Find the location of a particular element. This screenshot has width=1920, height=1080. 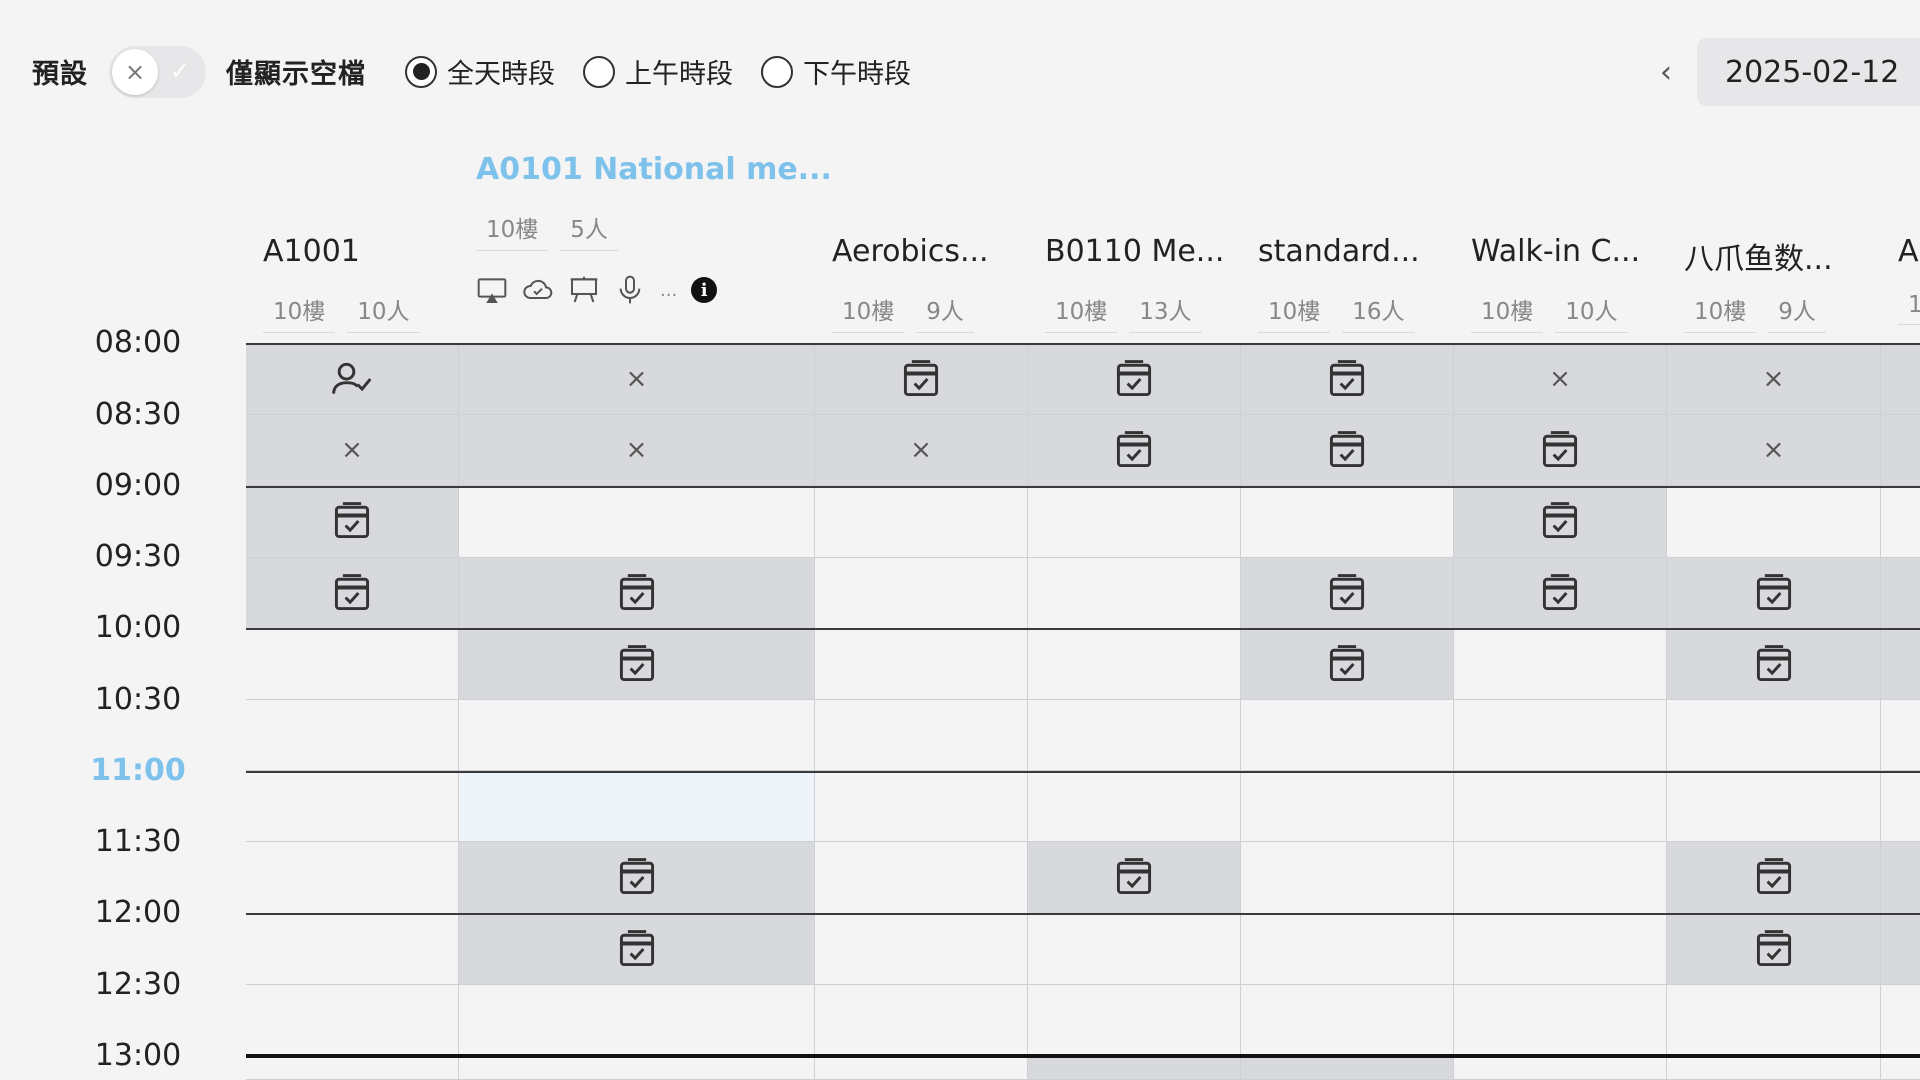

date-picker: 2025-02-12 is located at coordinates (1808, 72).